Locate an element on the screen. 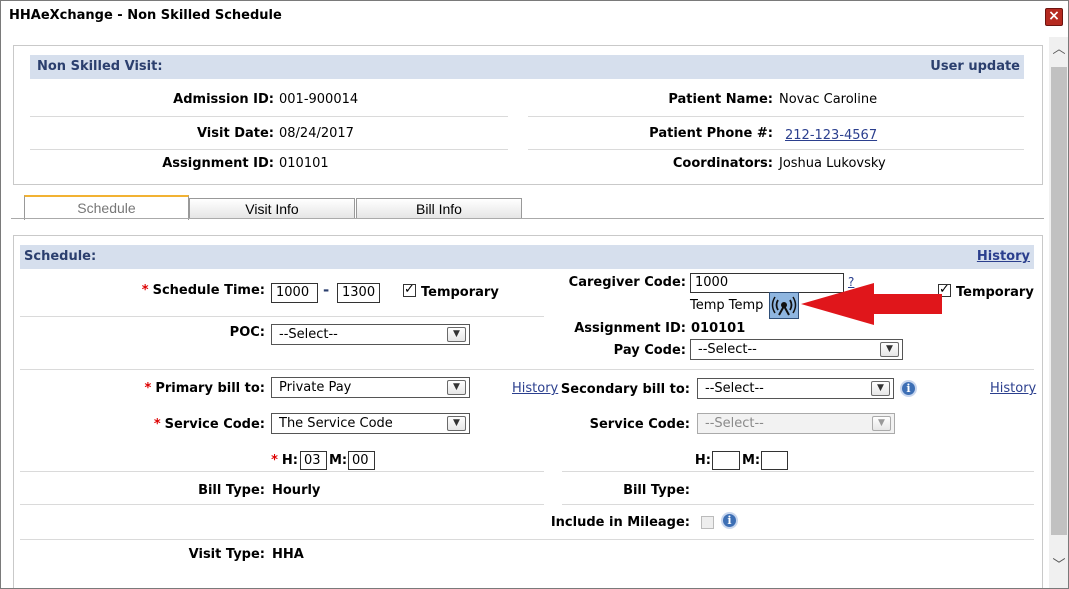 The height and width of the screenshot is (589, 1069). chevron-up-icon: ︿ is located at coordinates (1058, 50).